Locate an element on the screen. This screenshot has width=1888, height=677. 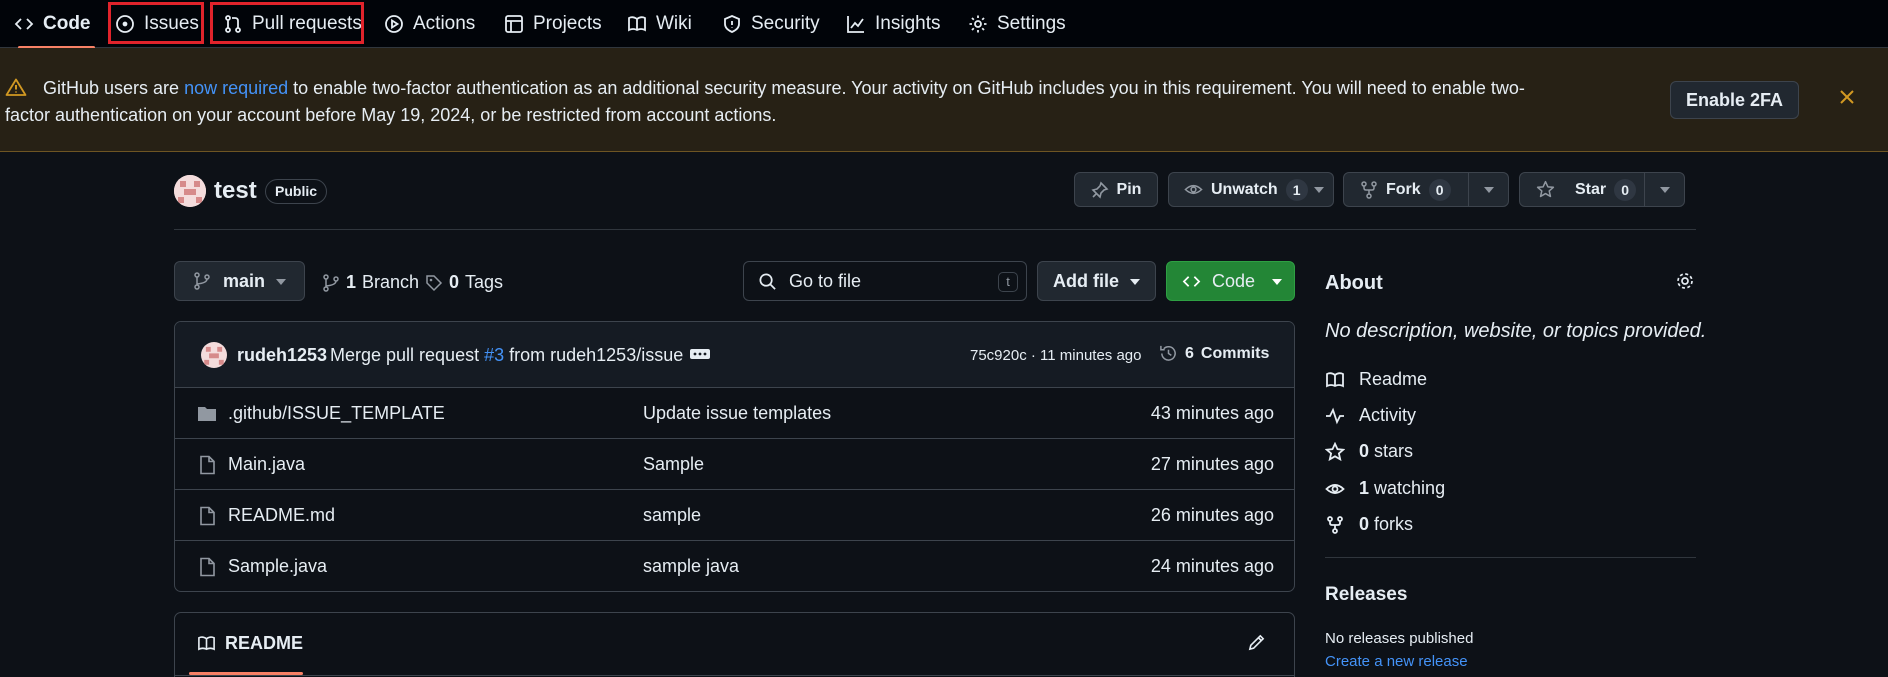
tab-label: Actions is located at coordinates (444, 23).